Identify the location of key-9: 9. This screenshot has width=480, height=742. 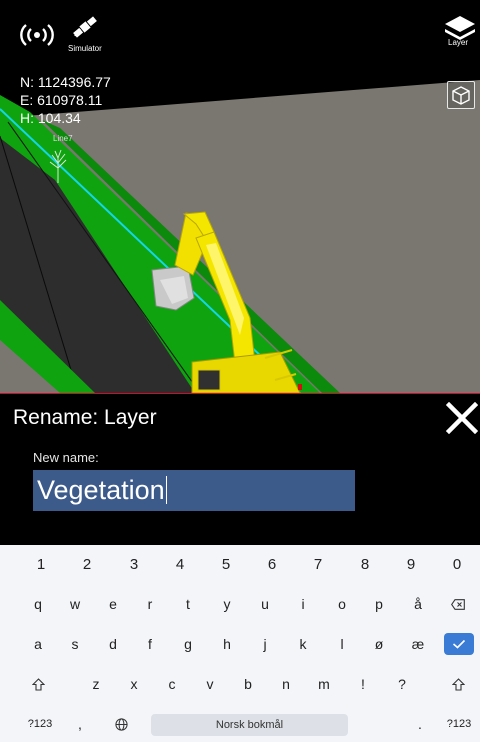
(411, 564).